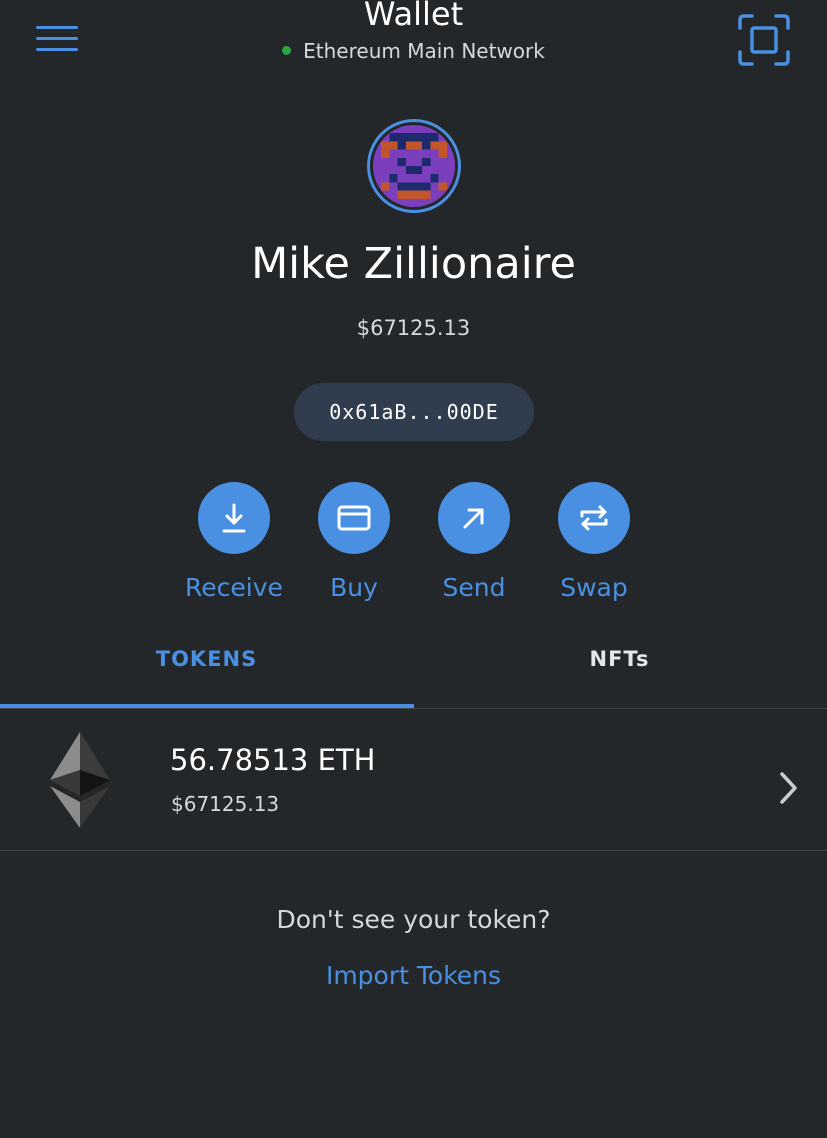  What do you see at coordinates (234, 518) in the screenshot?
I see `download-icon` at bounding box center [234, 518].